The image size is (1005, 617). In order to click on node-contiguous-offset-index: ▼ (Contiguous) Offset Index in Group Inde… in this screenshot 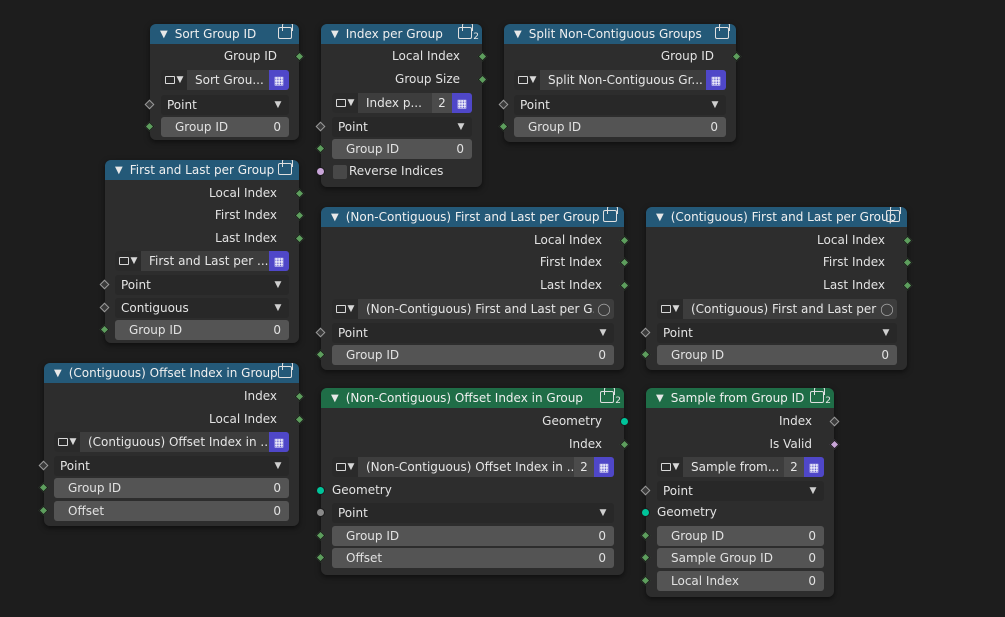, I will do `click(171, 444)`.